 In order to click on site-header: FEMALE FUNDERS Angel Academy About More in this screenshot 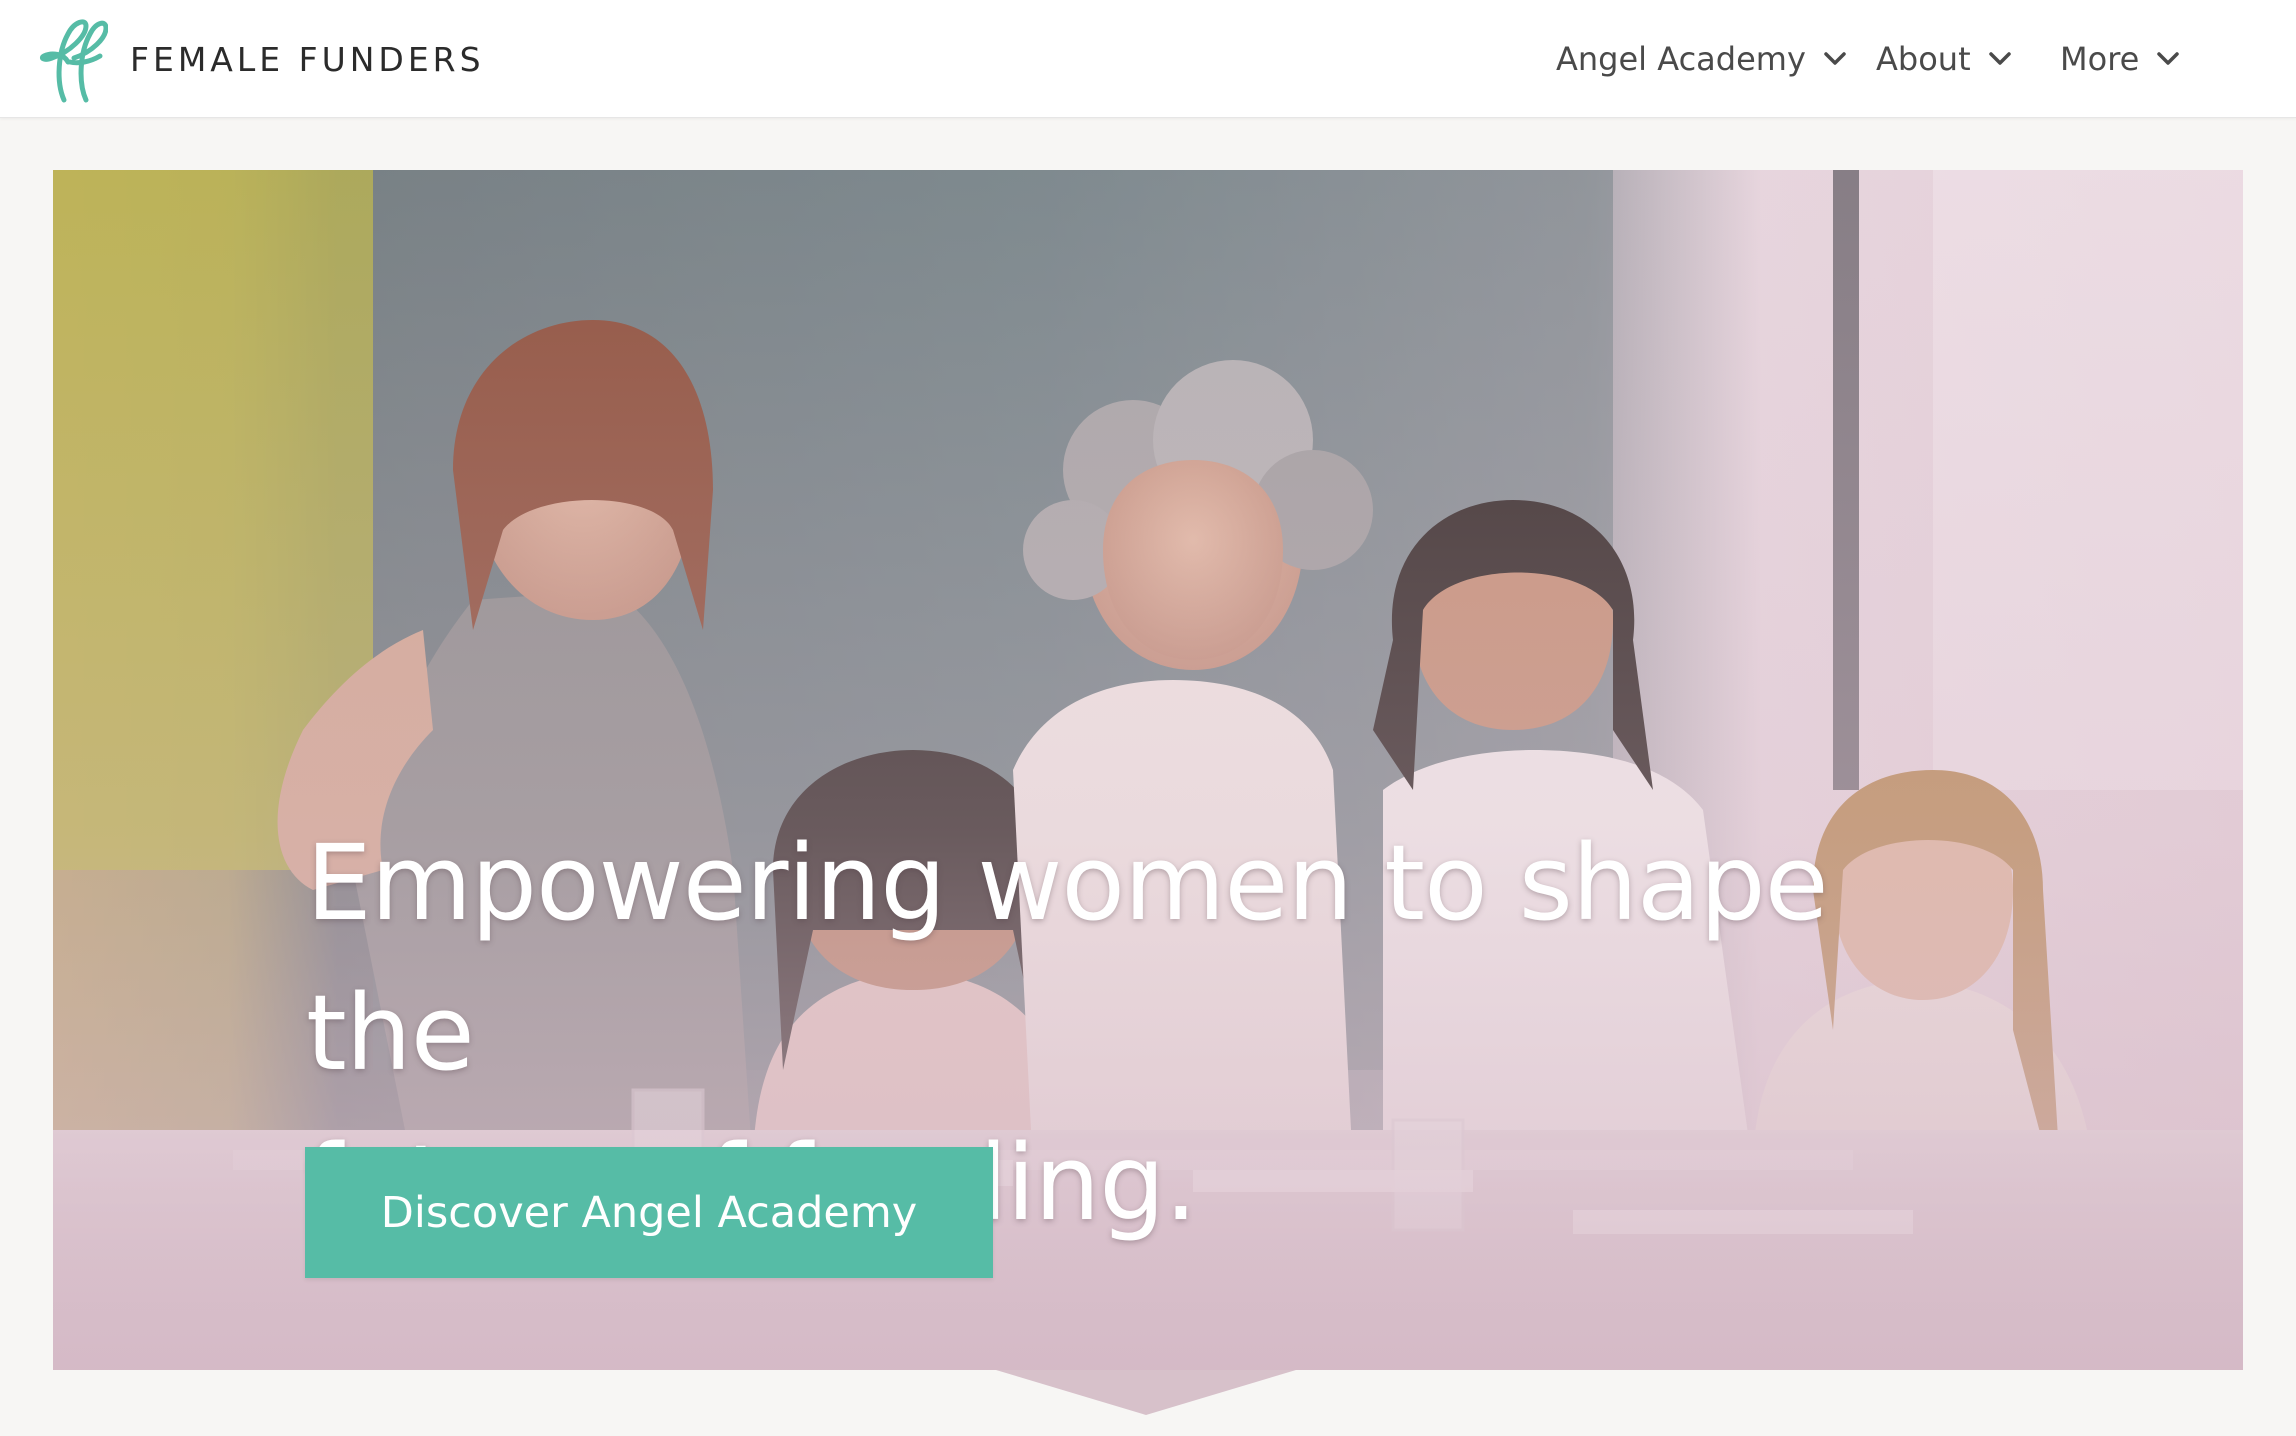, I will do `click(1148, 59)`.